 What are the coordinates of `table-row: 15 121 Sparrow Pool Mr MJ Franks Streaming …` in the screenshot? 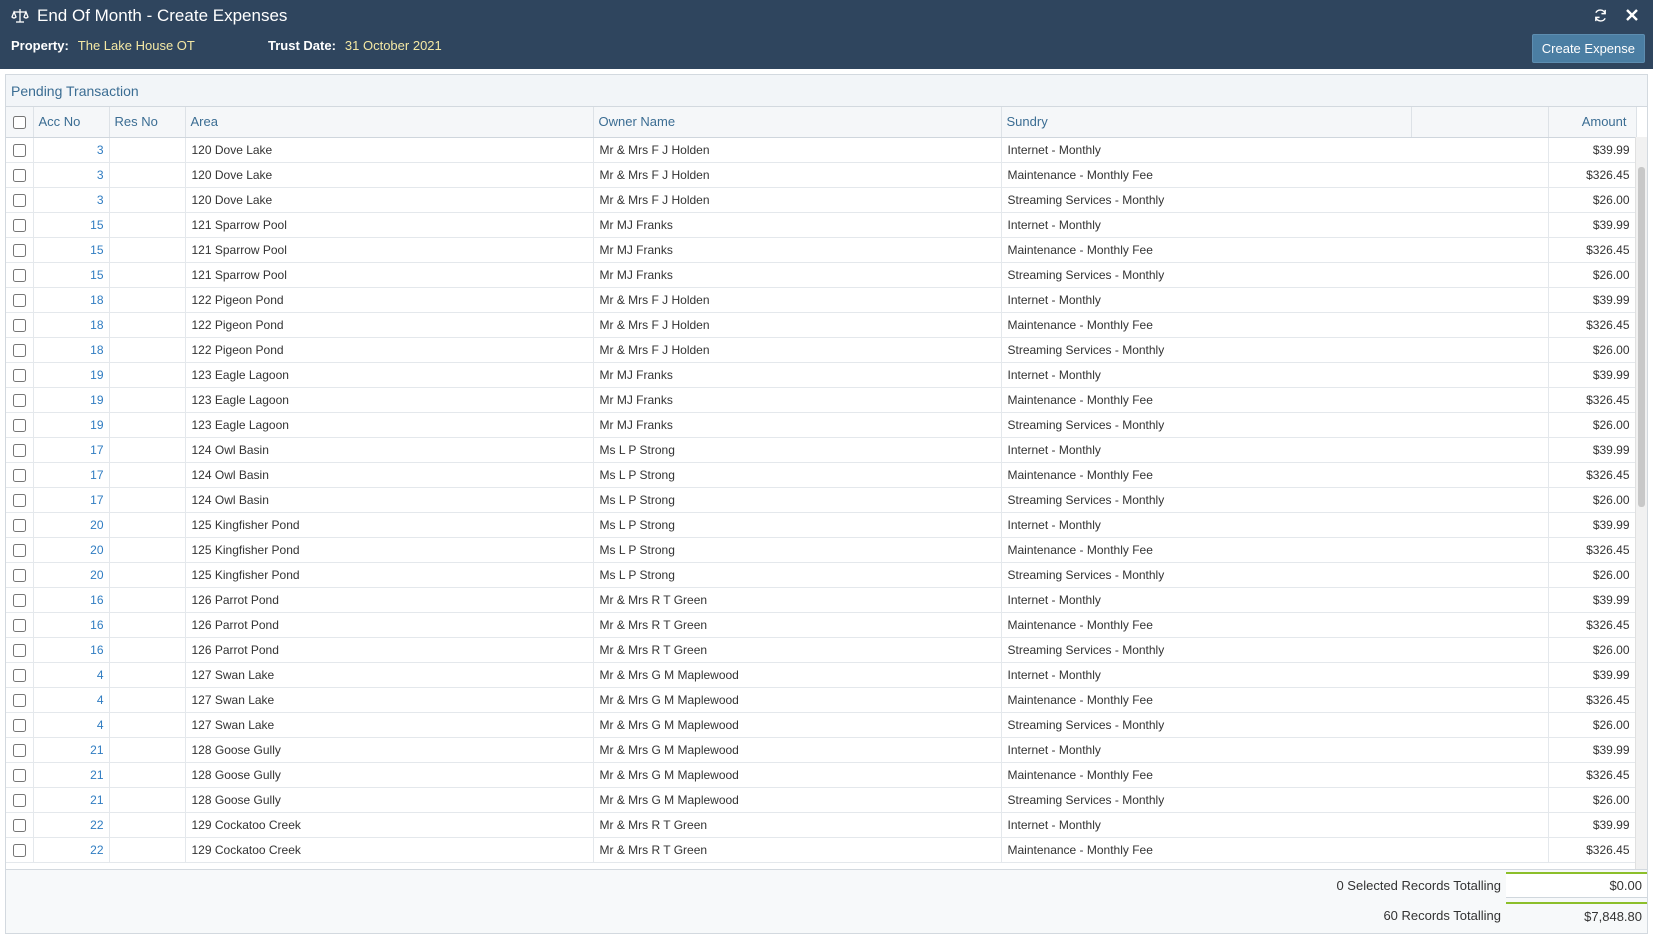 It's located at (821, 275).